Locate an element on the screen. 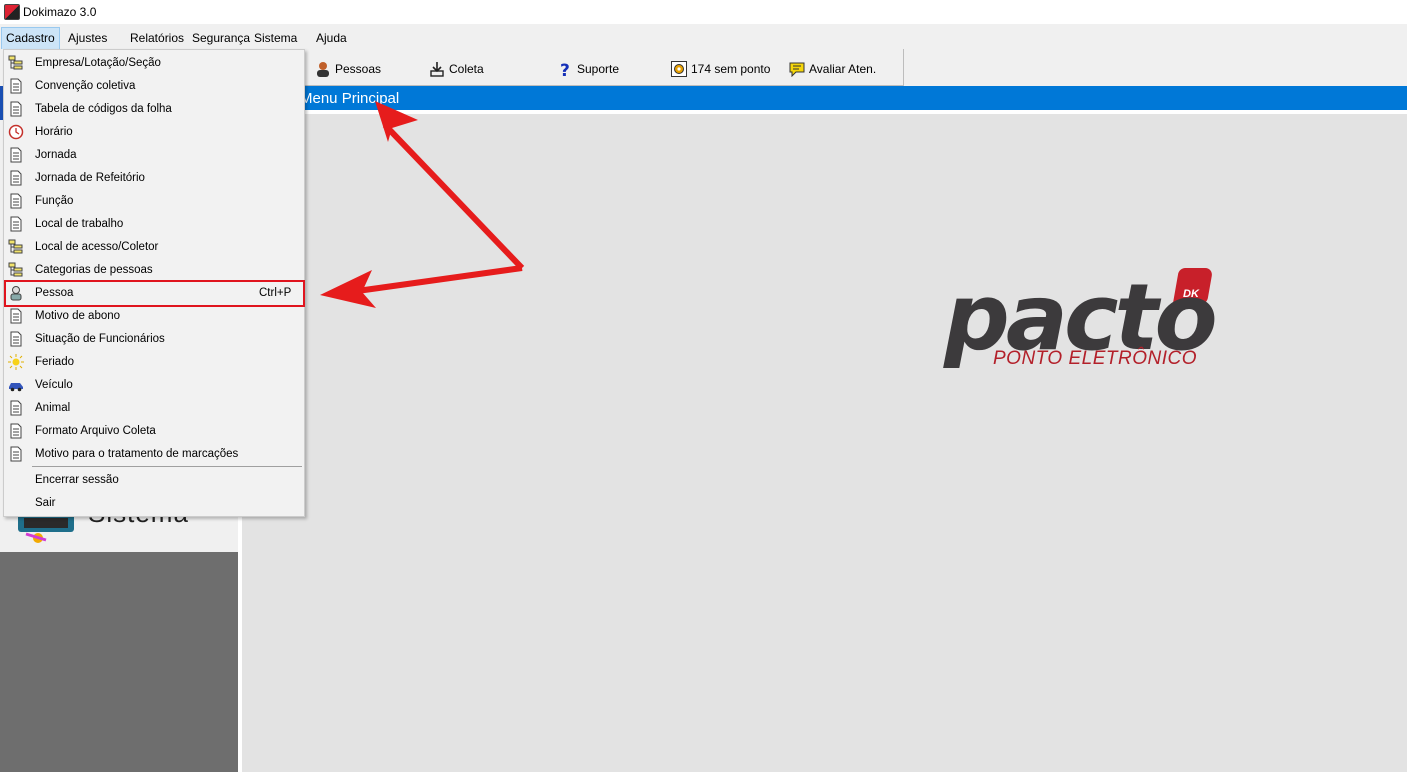 This screenshot has width=1407, height=772. menu-label: Local de trabalho is located at coordinates (79, 224).